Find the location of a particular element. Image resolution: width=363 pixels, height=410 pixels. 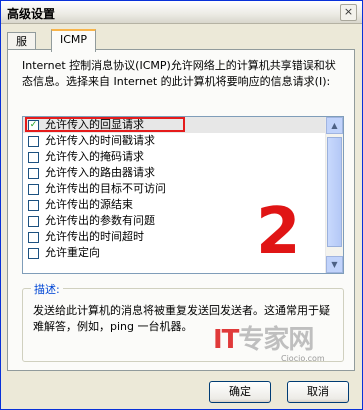

scroll-up-icon: ▲ is located at coordinates (334, 125).